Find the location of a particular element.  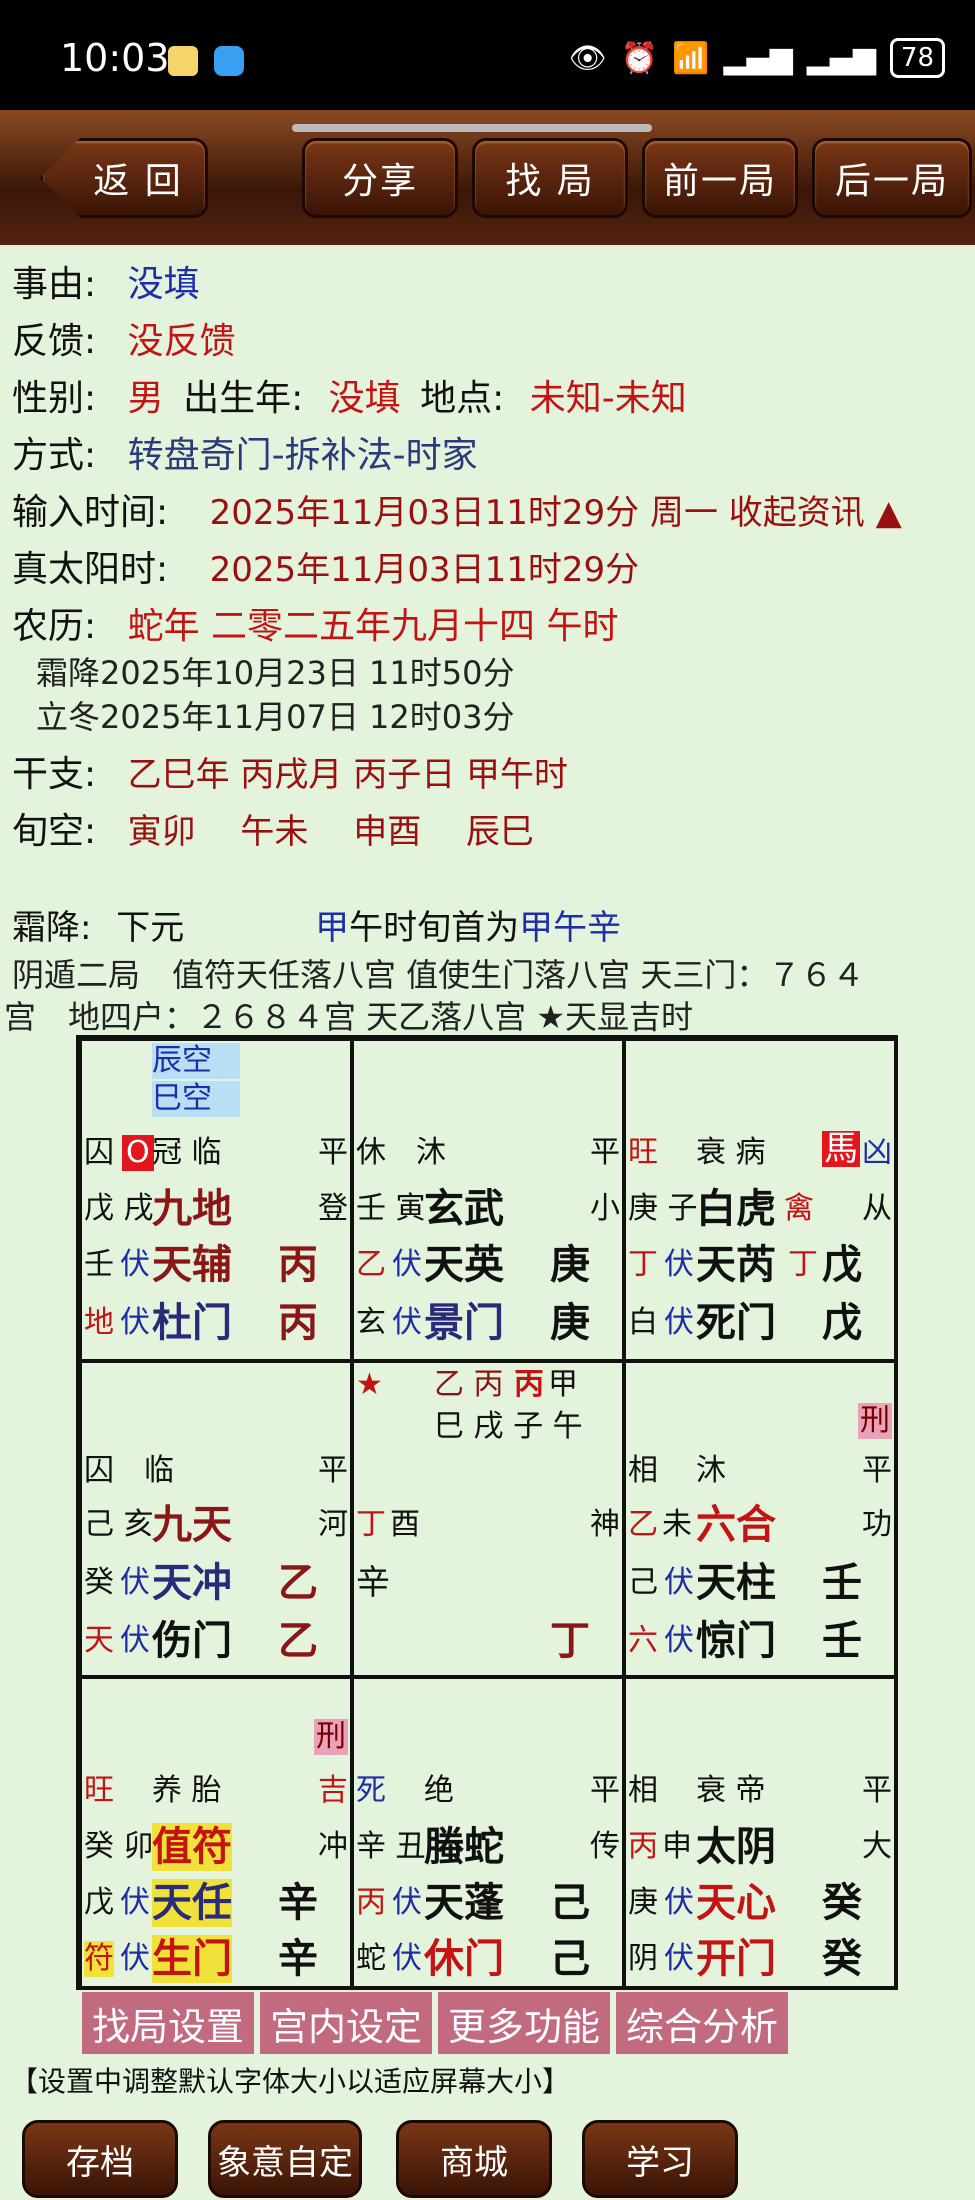

custom-meaning-button: 象意自定 is located at coordinates (285, 2159).